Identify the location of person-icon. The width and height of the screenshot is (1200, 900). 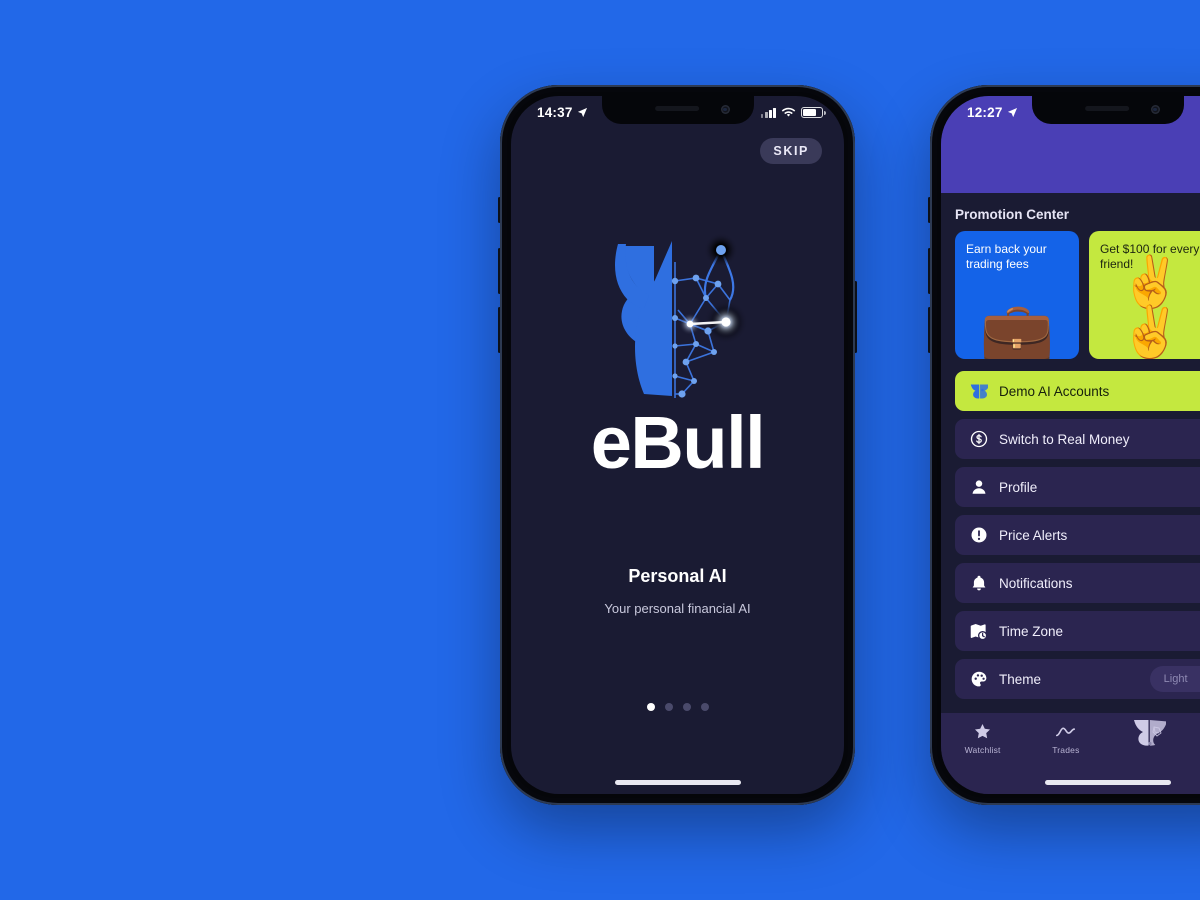
(978, 487).